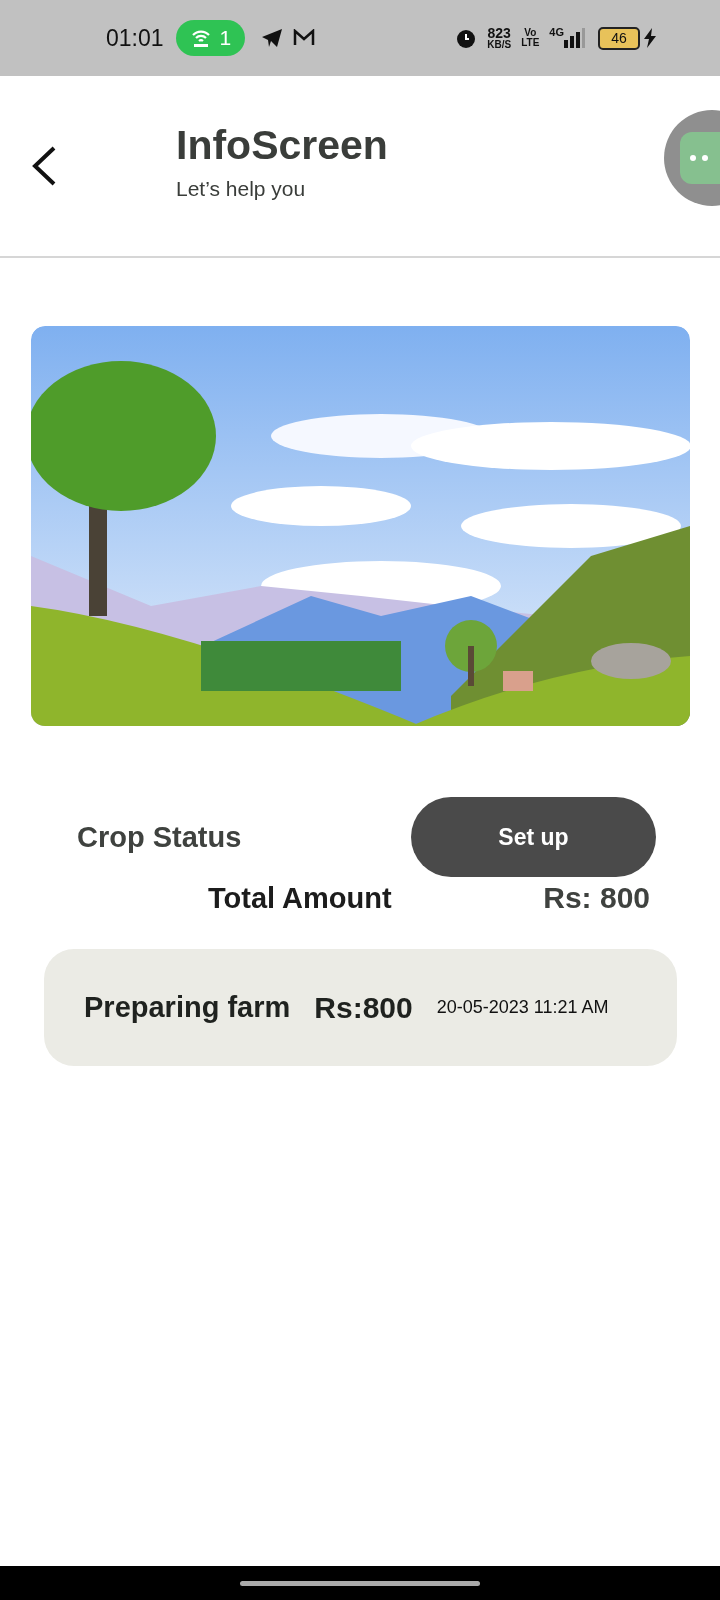 Image resolution: width=720 pixels, height=1600 pixels. What do you see at coordinates (533, 837) in the screenshot?
I see `setup-button: Set up` at bounding box center [533, 837].